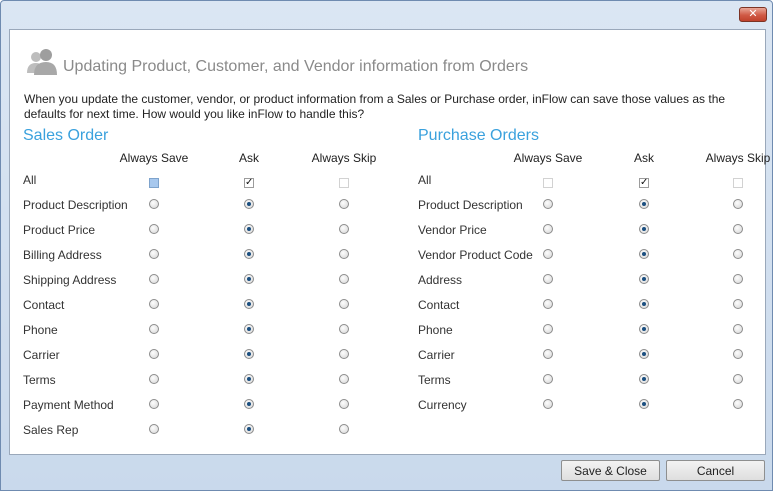 The width and height of the screenshot is (773, 491). What do you see at coordinates (249, 183) in the screenshot?
I see `sales-all-checkbox-1: ✓` at bounding box center [249, 183].